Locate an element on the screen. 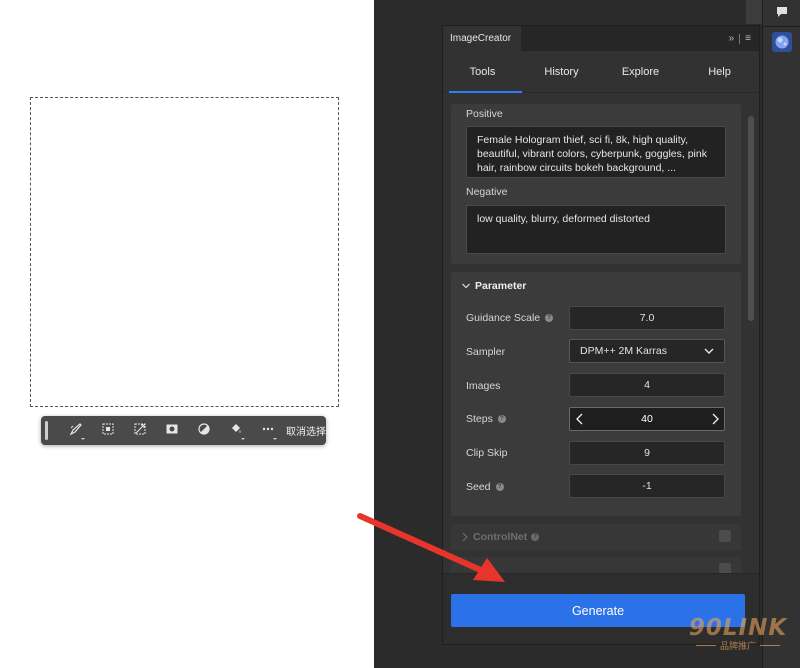 This screenshot has width=800, height=668. transform-icon is located at coordinates (140, 430).